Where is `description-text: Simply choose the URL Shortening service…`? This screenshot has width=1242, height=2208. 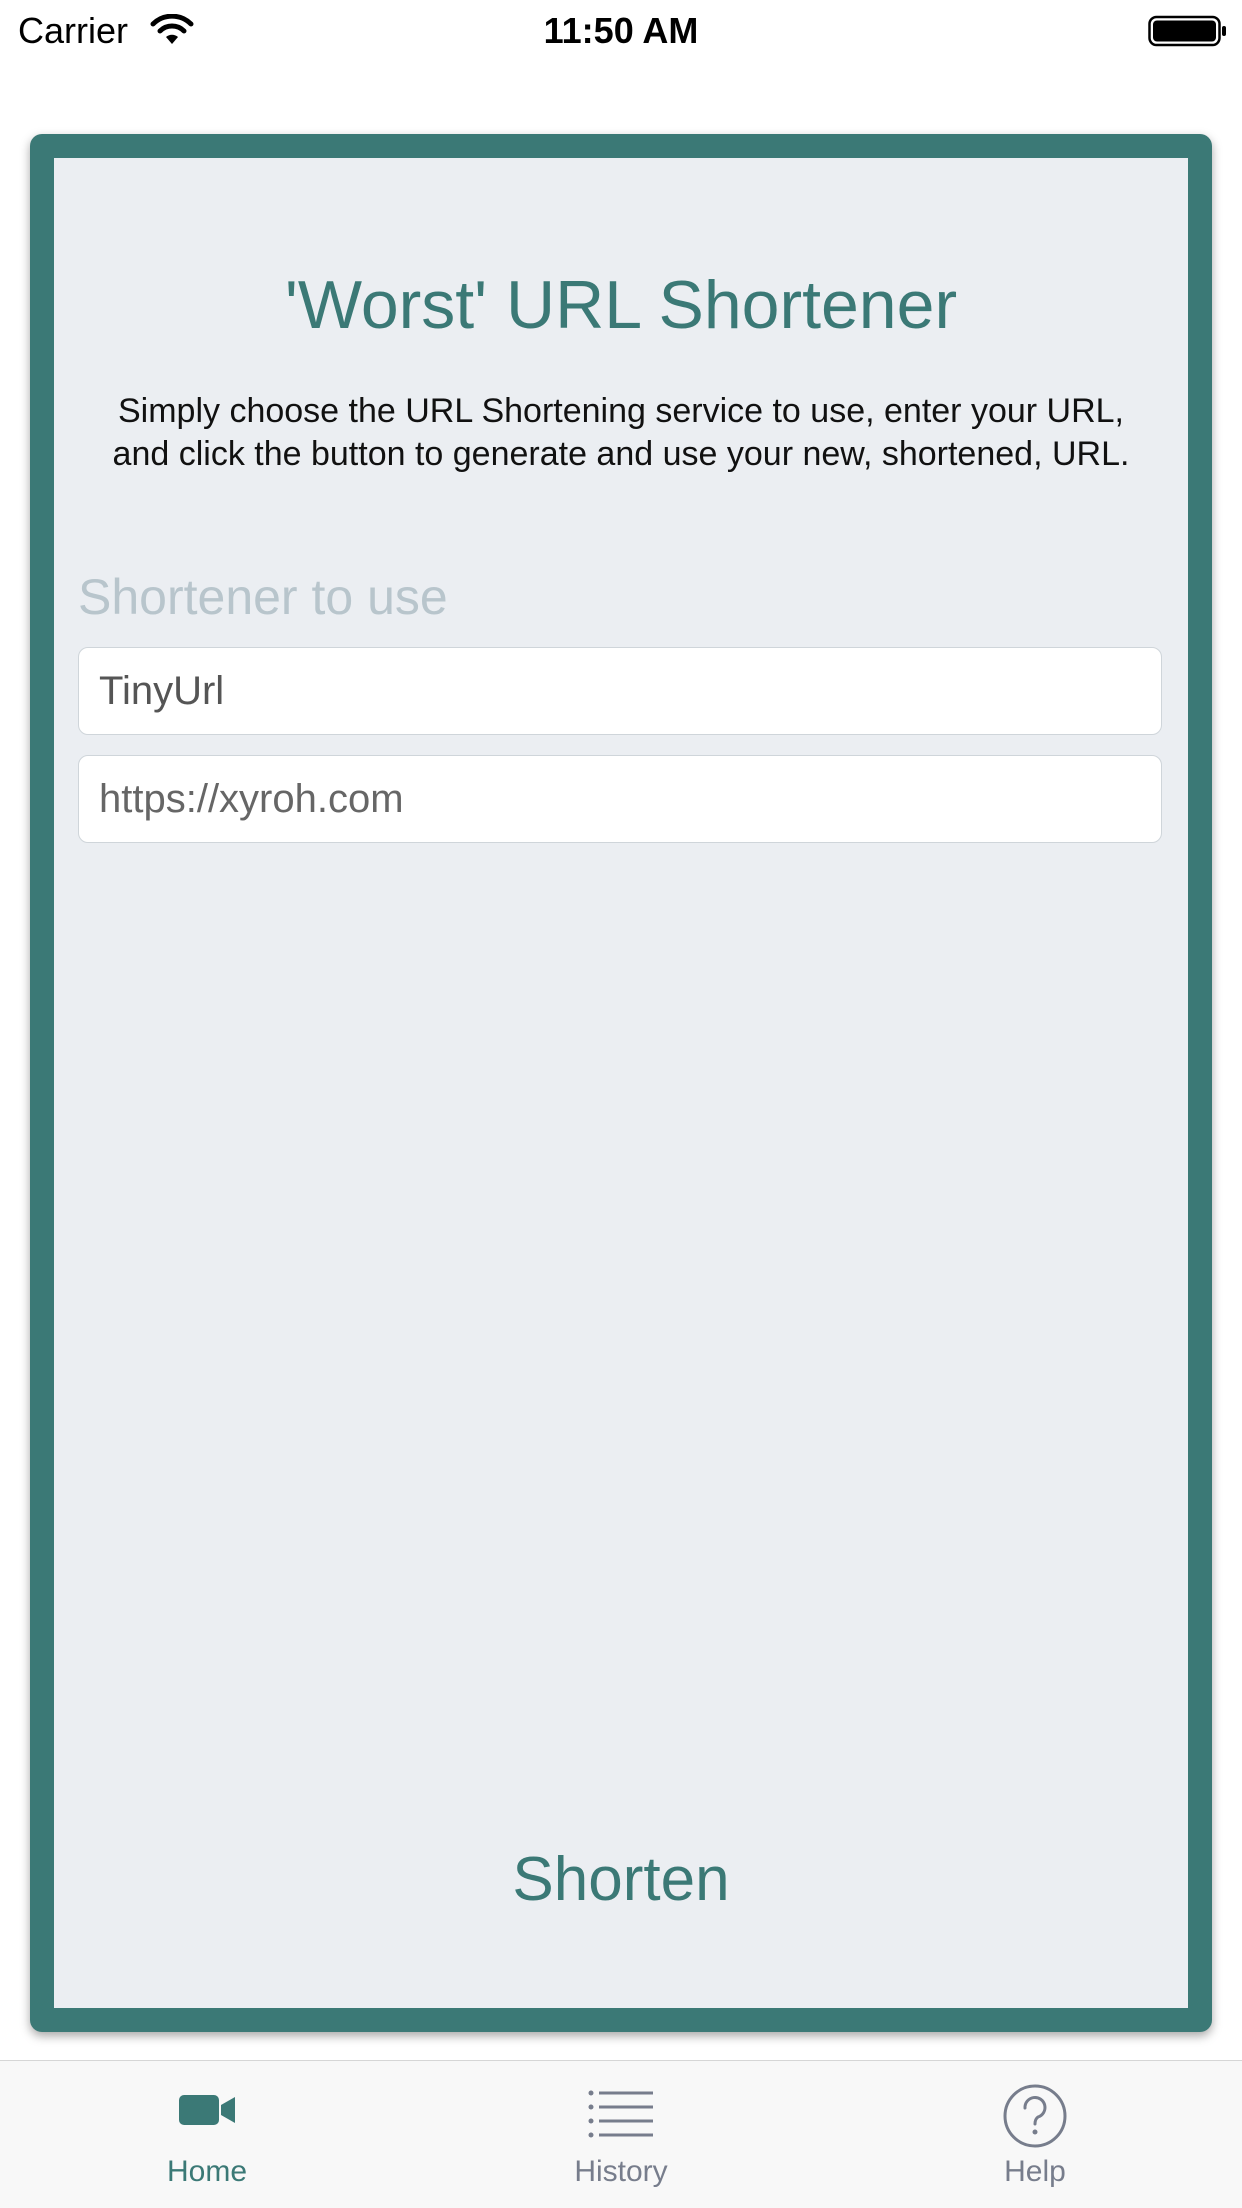 description-text: Simply choose the URL Shortening service… is located at coordinates (621, 432).